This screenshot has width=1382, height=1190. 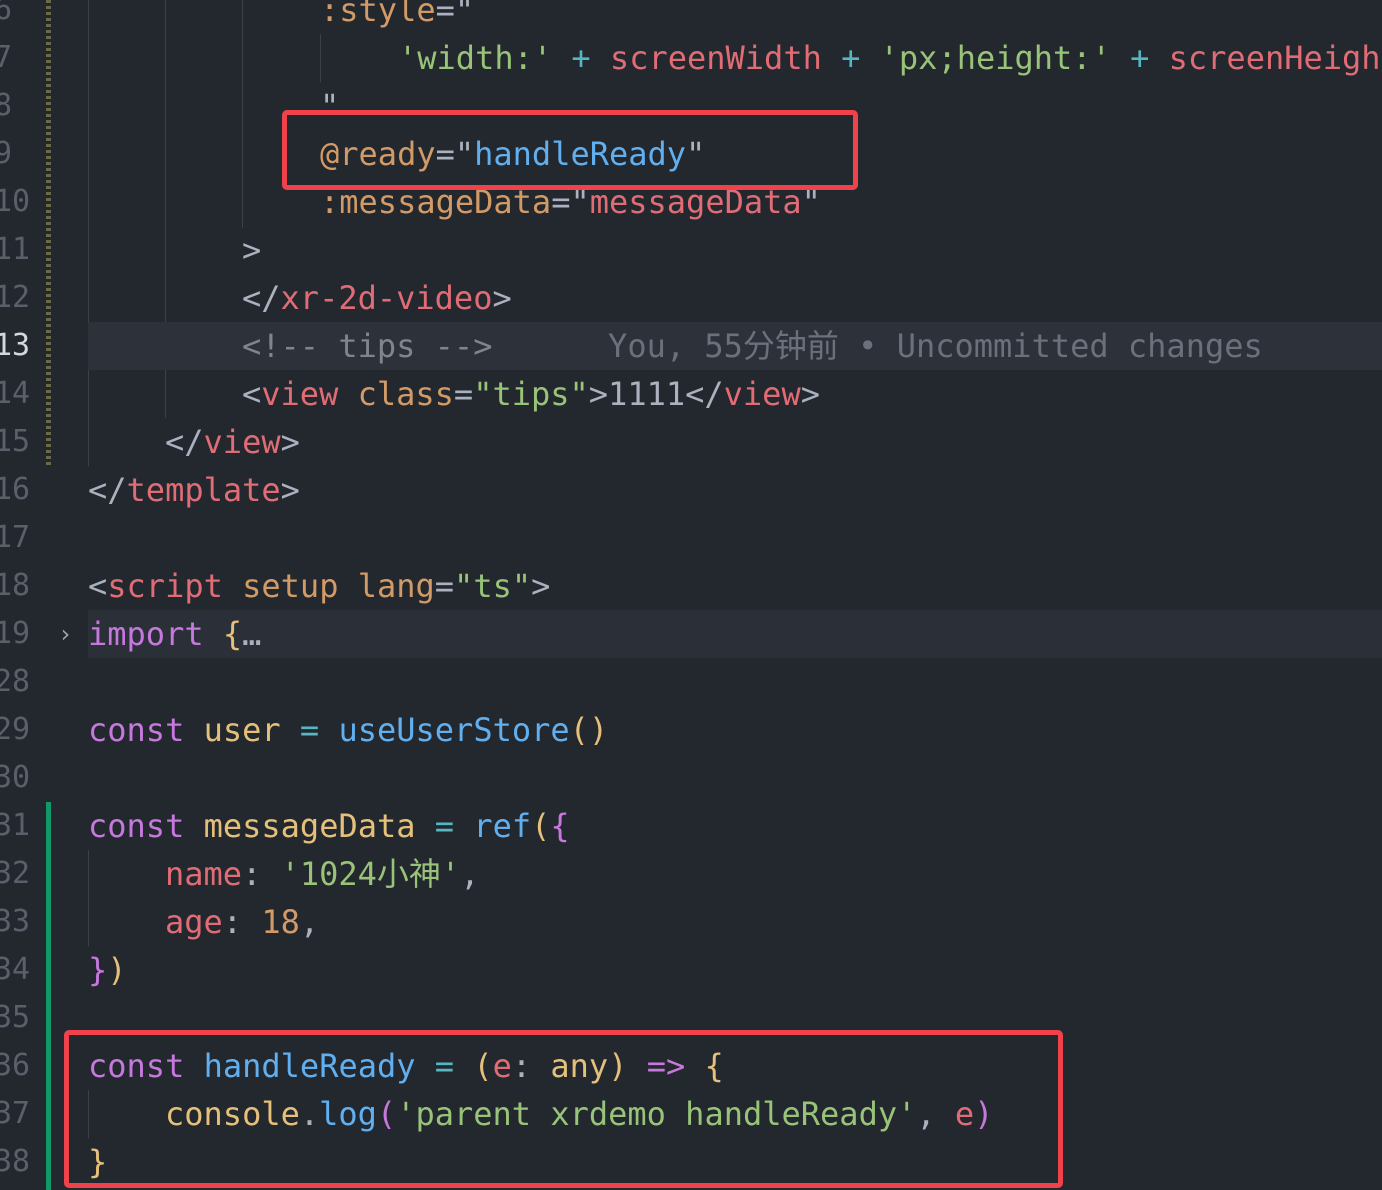 I want to click on code-token: 18, so click(x=280, y=922).